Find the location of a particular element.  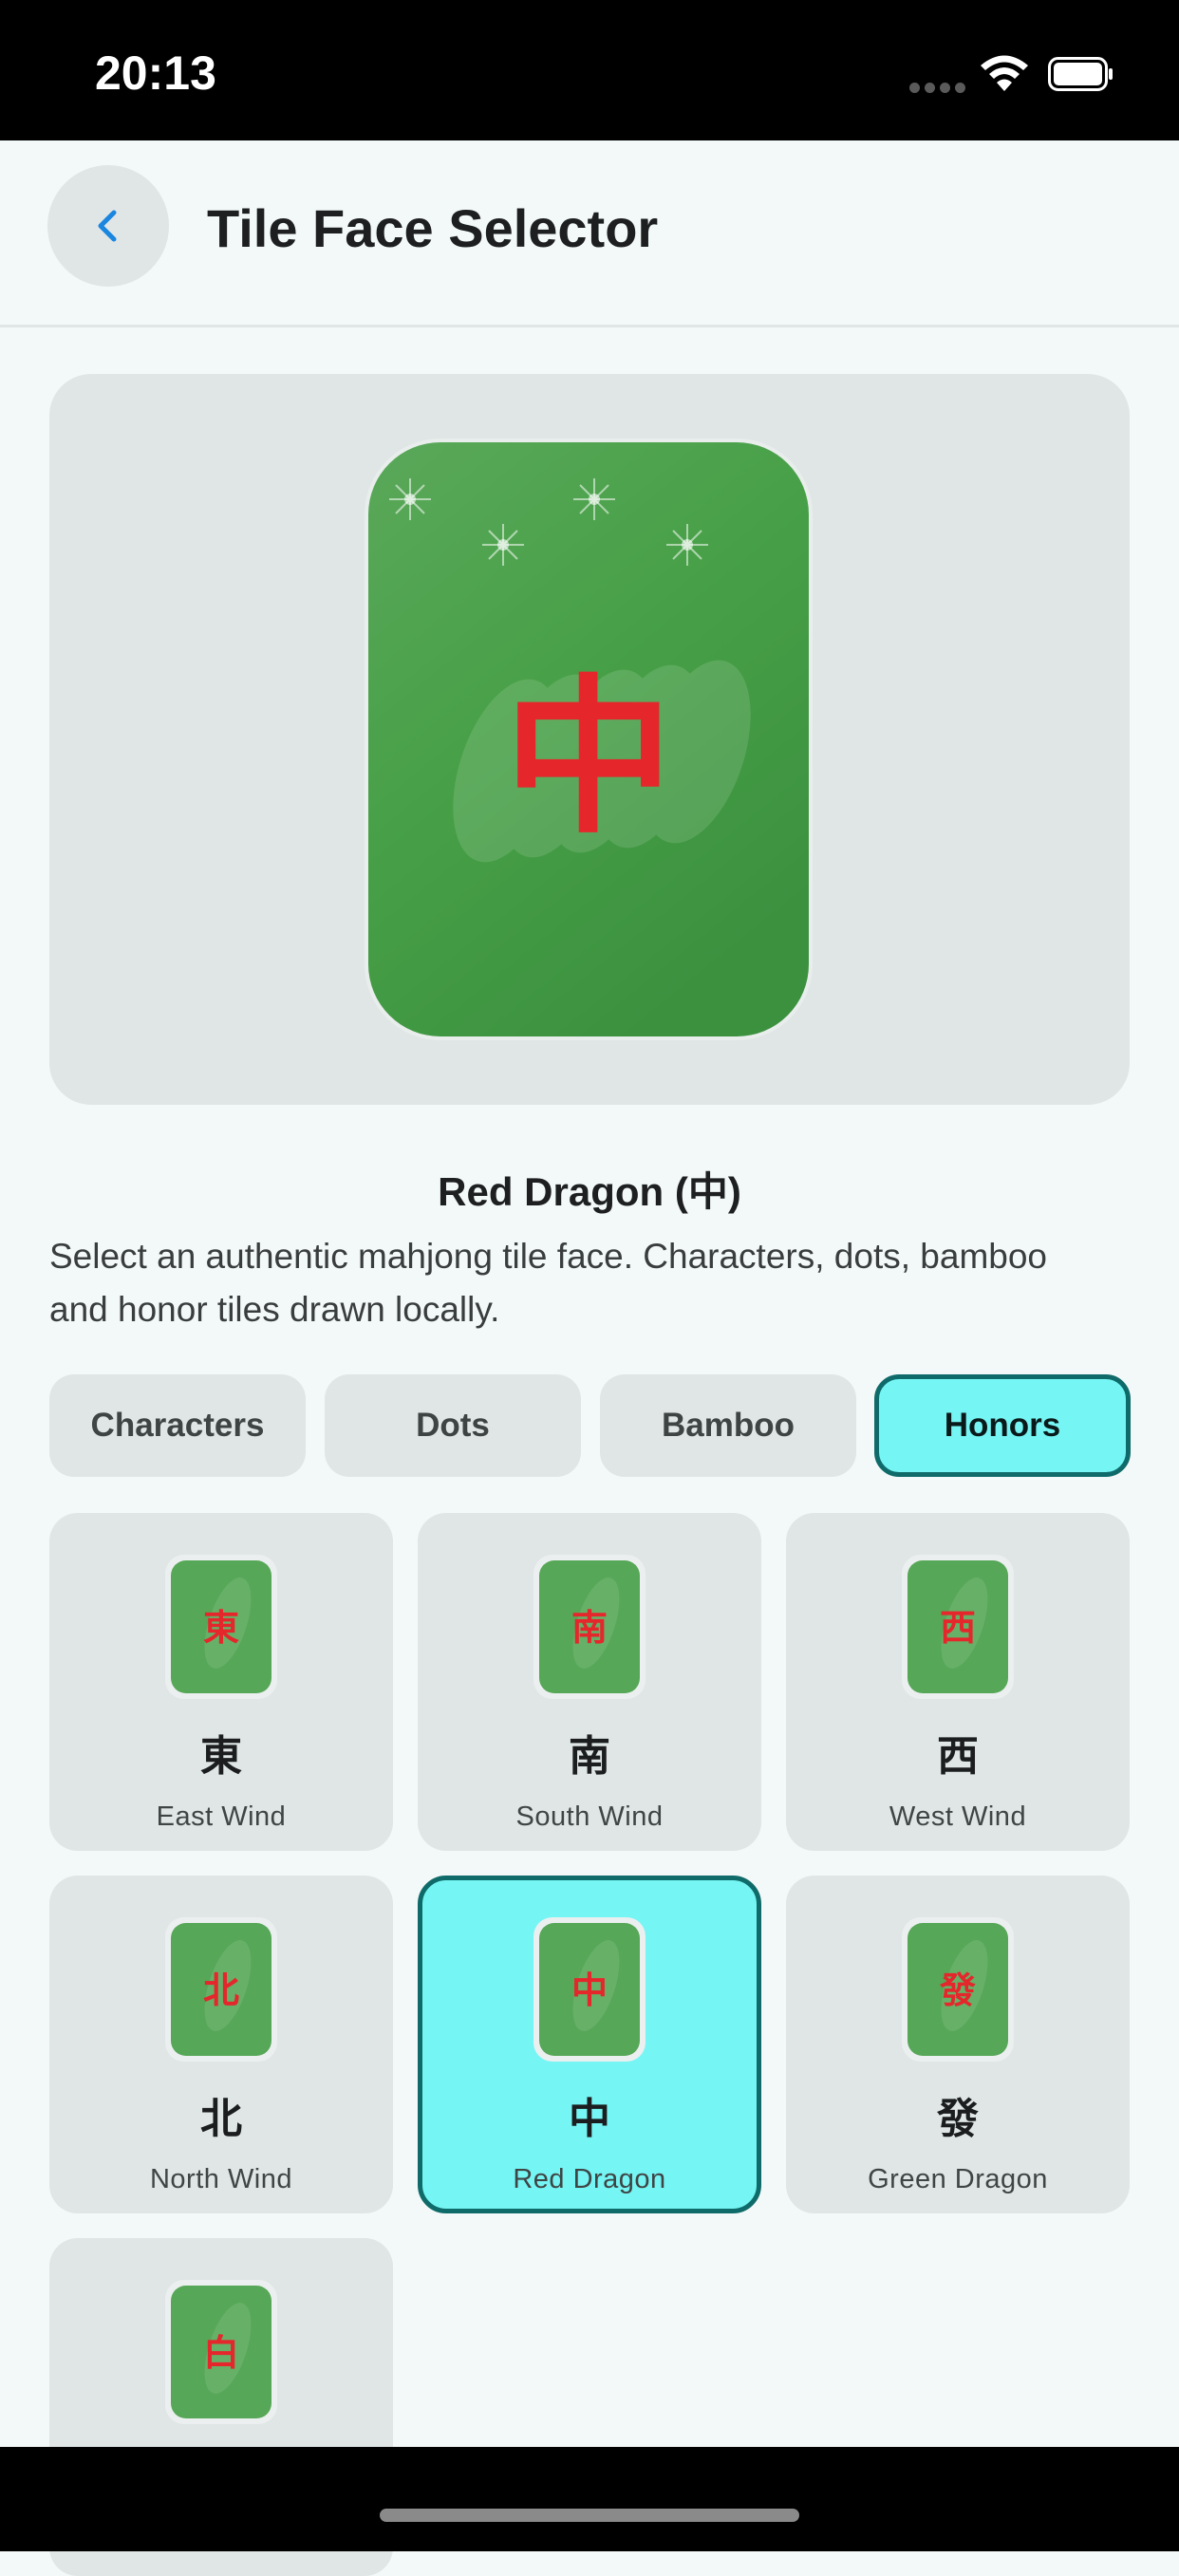

tile-label: West Wind is located at coordinates (958, 1816).